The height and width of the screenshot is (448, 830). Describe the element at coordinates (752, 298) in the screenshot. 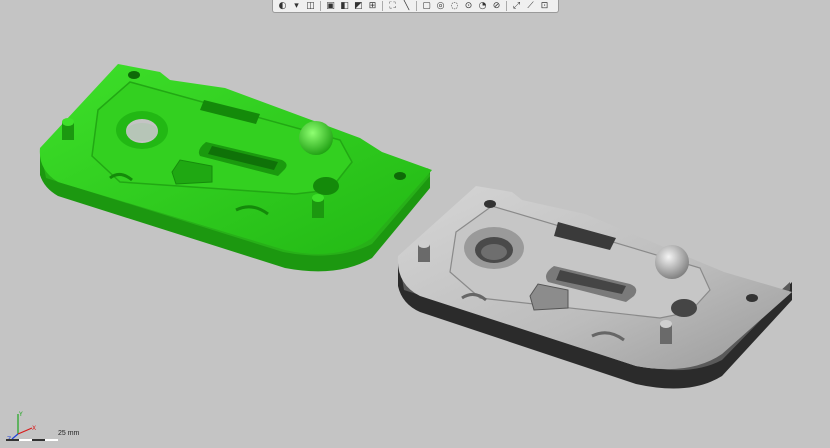

I see `gray-ear-hole-right` at that location.